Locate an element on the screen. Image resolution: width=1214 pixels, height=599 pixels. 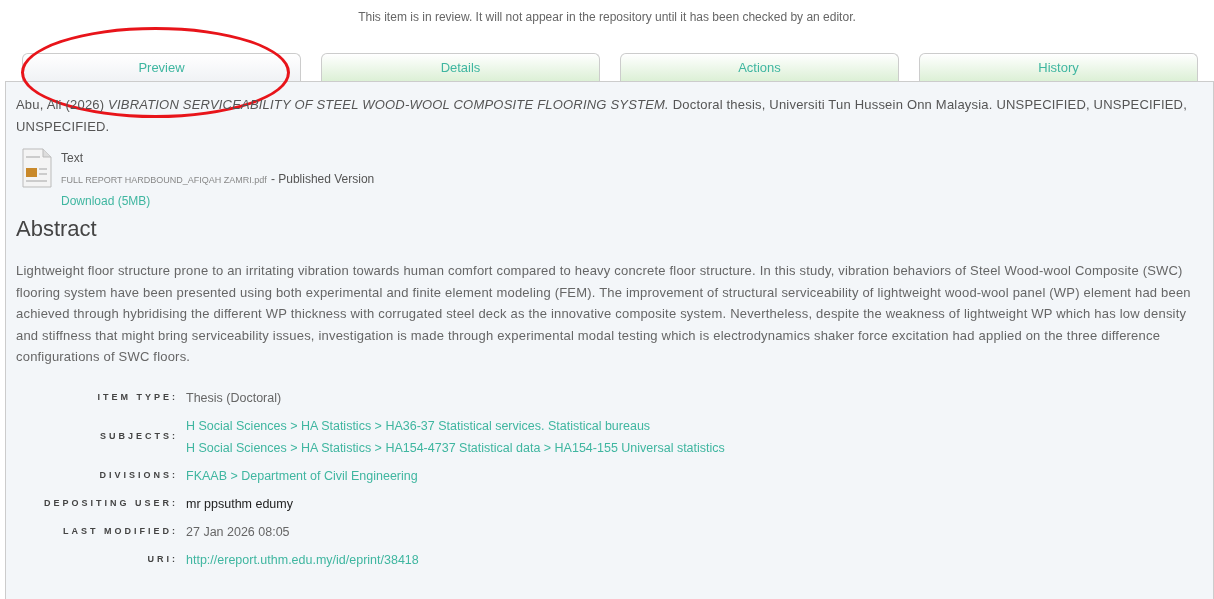
field-link: http://ereport.uthm.edu.my/id/eprint/38418 is located at coordinates (694, 559).